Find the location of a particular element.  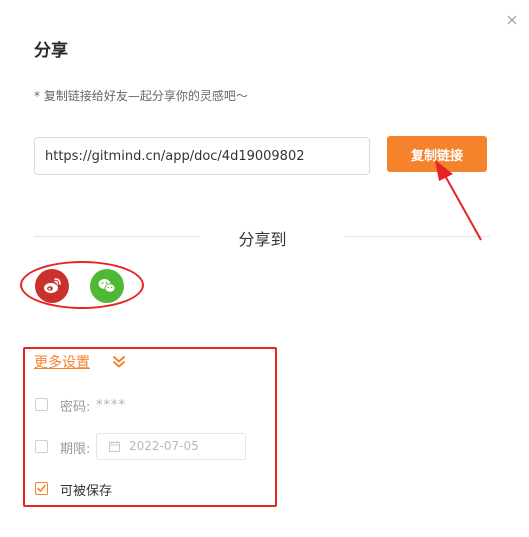

calendar-icon is located at coordinates (114, 446).